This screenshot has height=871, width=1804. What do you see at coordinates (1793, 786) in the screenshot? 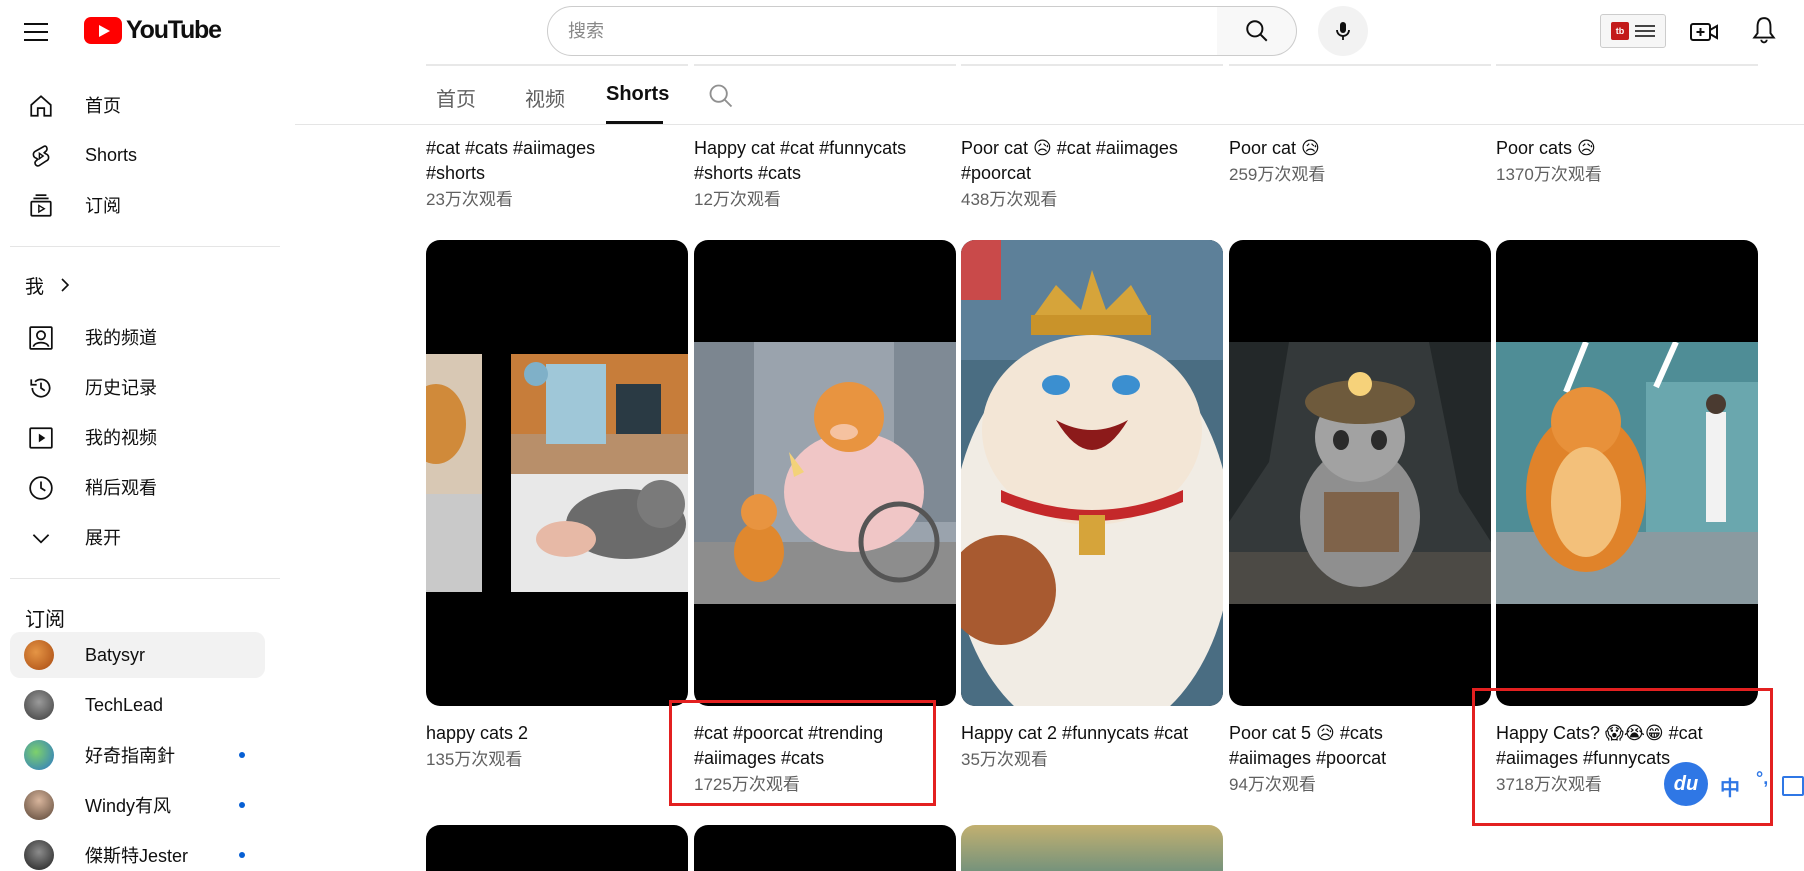
I see `ime-keyboard-icon` at bounding box center [1793, 786].